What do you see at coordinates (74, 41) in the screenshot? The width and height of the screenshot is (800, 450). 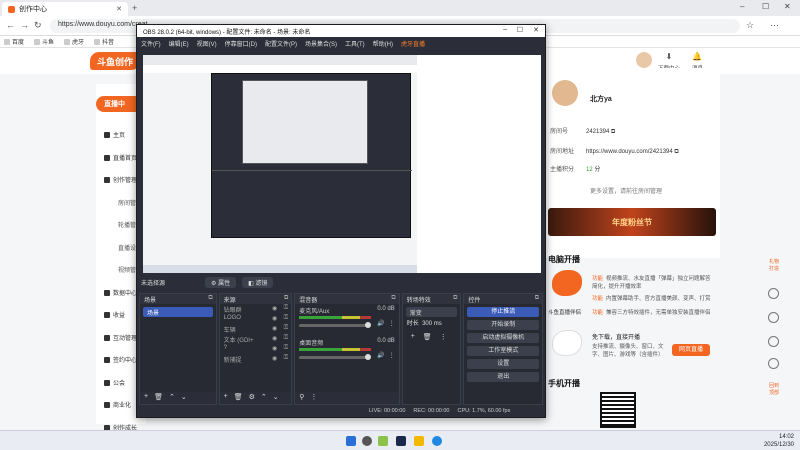 I see `bookmark-item: 虎牙` at bounding box center [74, 41].